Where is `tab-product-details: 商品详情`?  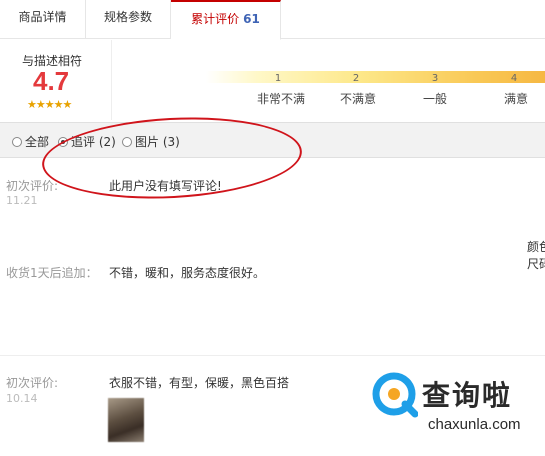
tab-product-details: 商品详情 is located at coordinates (43, 19).